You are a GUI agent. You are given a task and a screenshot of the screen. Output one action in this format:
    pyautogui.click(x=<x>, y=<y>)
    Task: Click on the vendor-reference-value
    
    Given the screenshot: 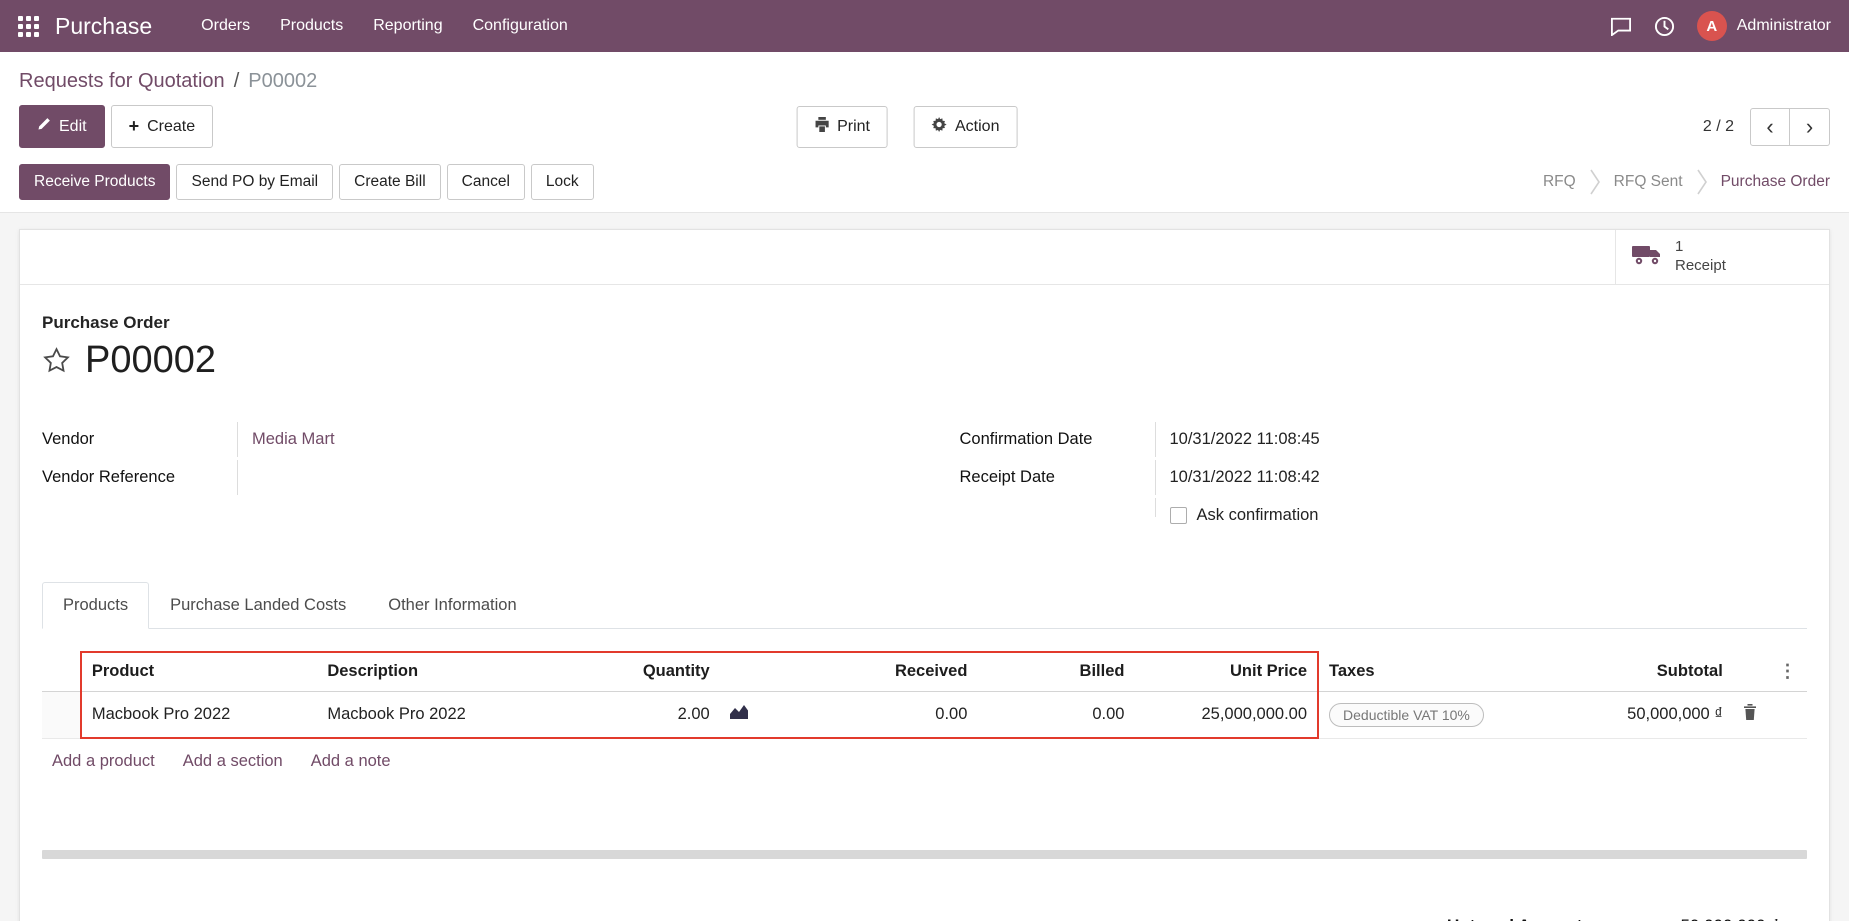 What is the action you would take?
    pyautogui.click(x=245, y=468)
    